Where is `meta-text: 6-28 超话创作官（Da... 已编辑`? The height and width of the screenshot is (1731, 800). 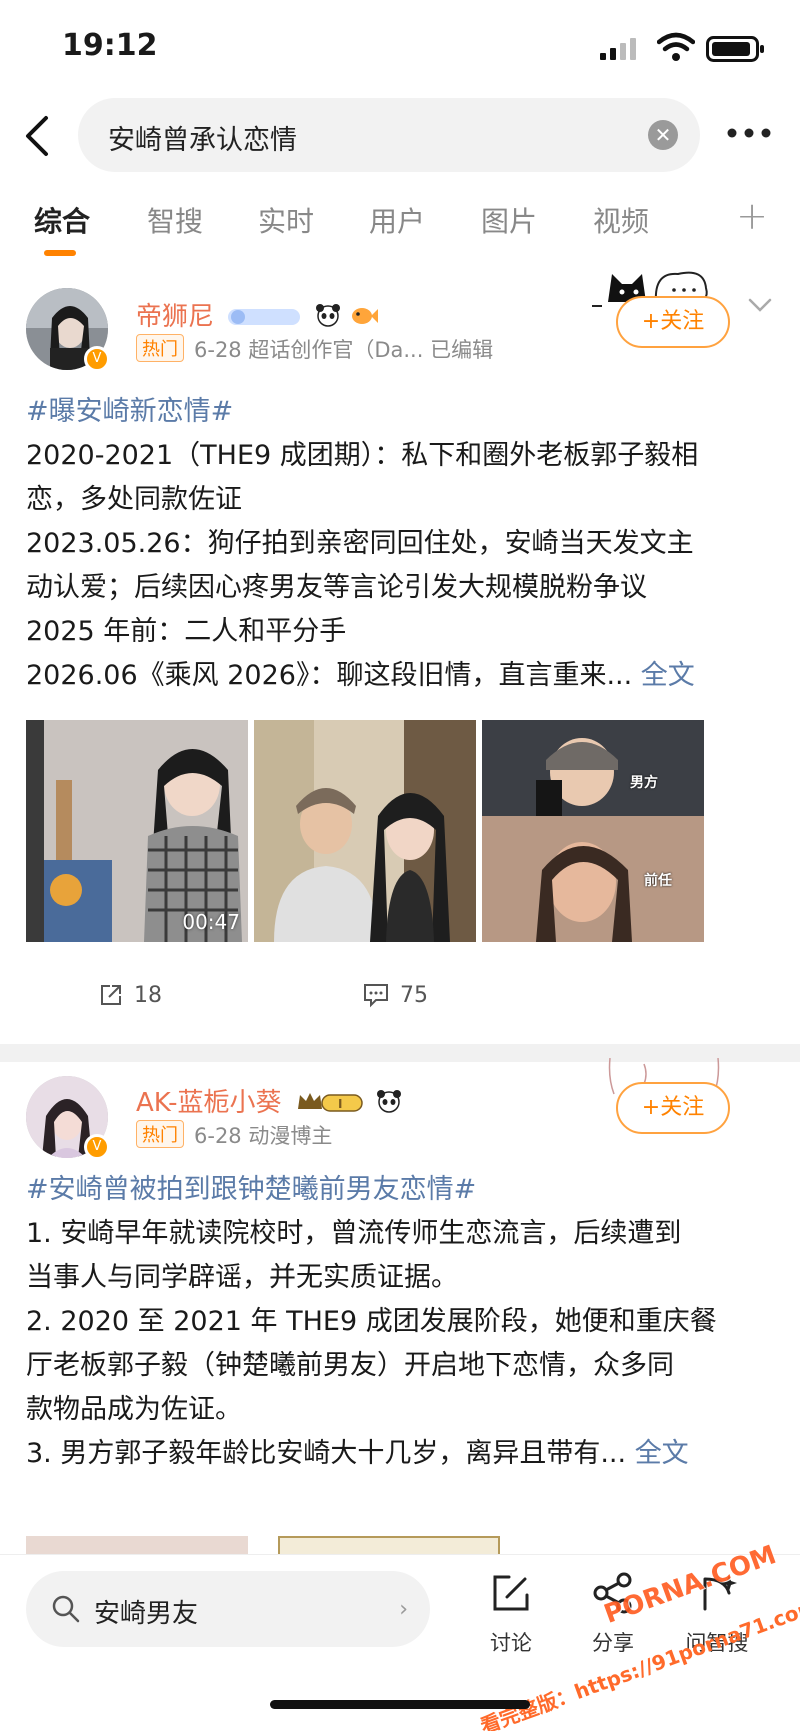
meta-text: 6-28 超话创作官（Da... 已编辑 is located at coordinates (344, 350).